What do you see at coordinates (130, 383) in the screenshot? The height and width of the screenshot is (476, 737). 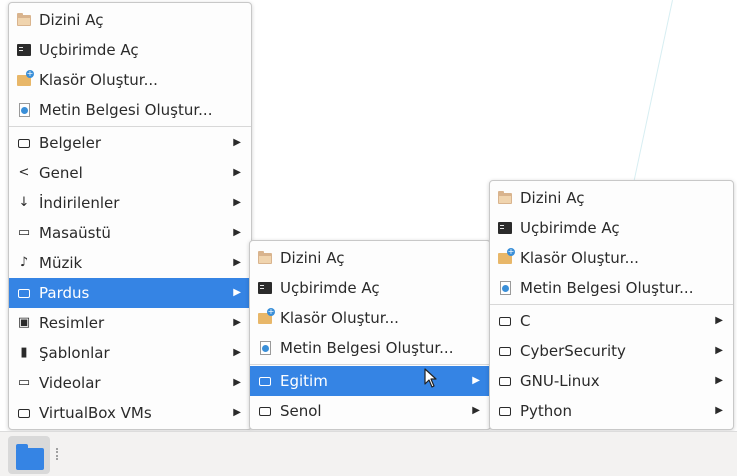 I see `menu-item-videolar: ▭ Videolar ▶` at bounding box center [130, 383].